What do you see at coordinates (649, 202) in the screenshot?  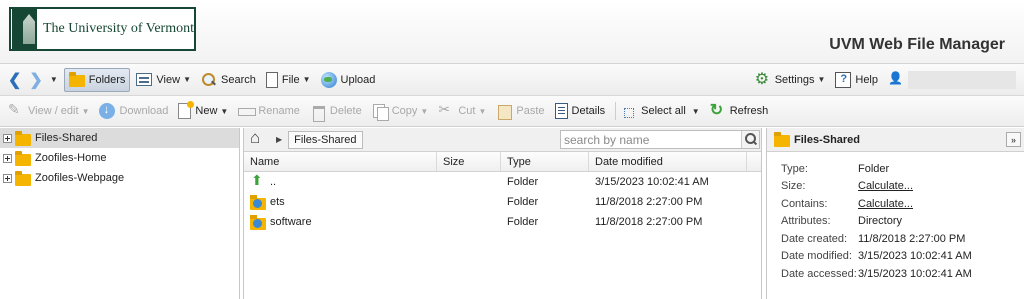 I see `file-date-cell: 11/8/2018 2:27:00 PM` at bounding box center [649, 202].